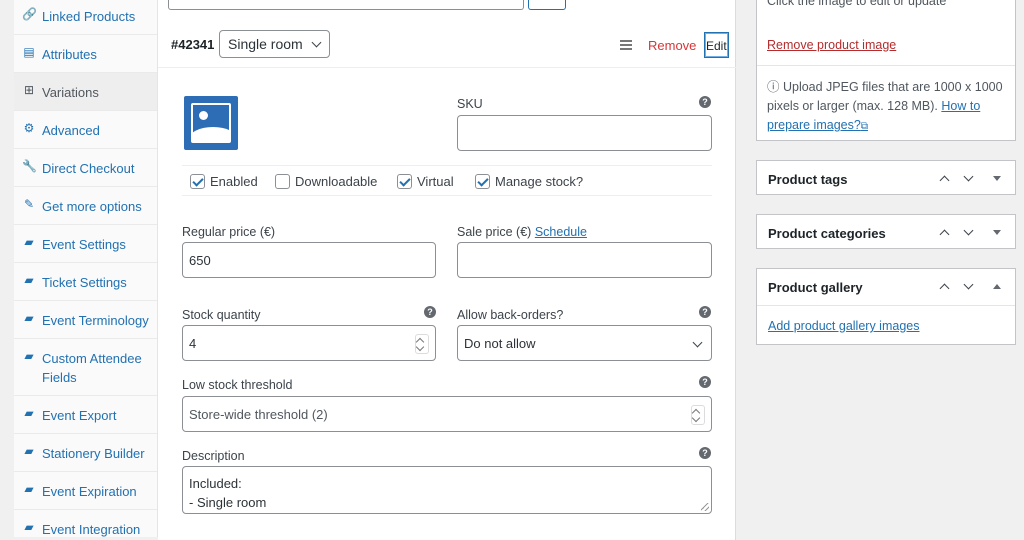 This screenshot has width=1024, height=540. I want to click on downloadable-checkbox: Downloadable, so click(326, 181).